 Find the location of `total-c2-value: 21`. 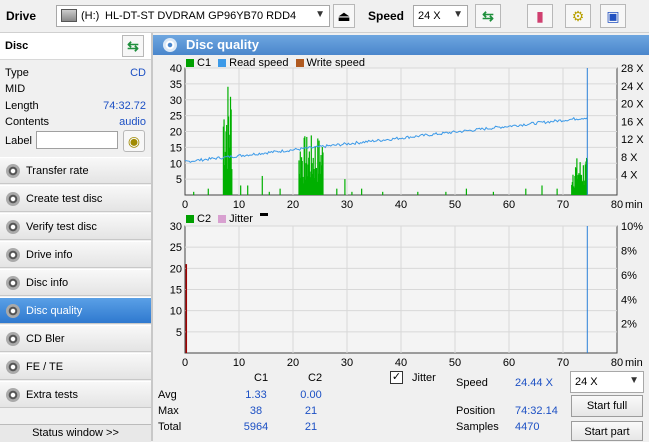

total-c2-value: 21 is located at coordinates (311, 427).